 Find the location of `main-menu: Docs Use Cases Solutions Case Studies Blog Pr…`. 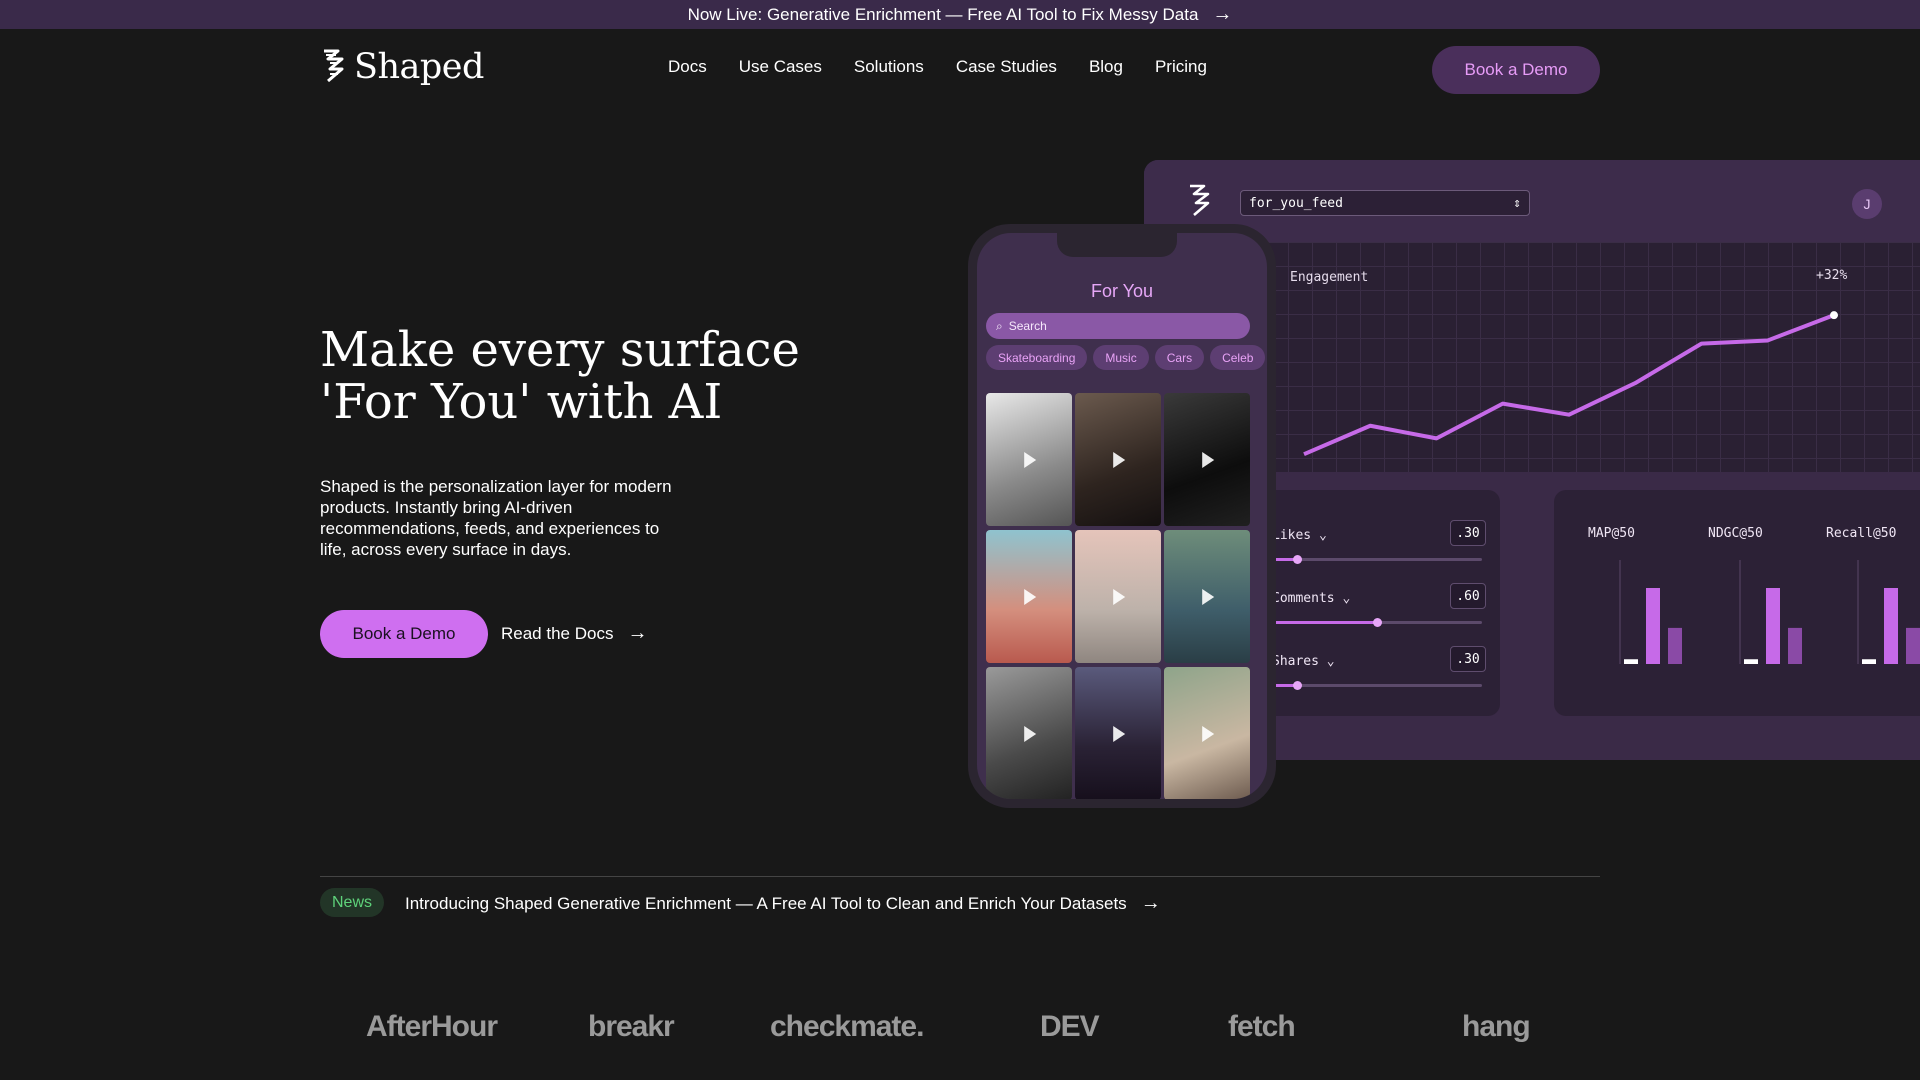

main-menu: Docs Use Cases Solutions Case Studies Blog Pr… is located at coordinates (937, 67).